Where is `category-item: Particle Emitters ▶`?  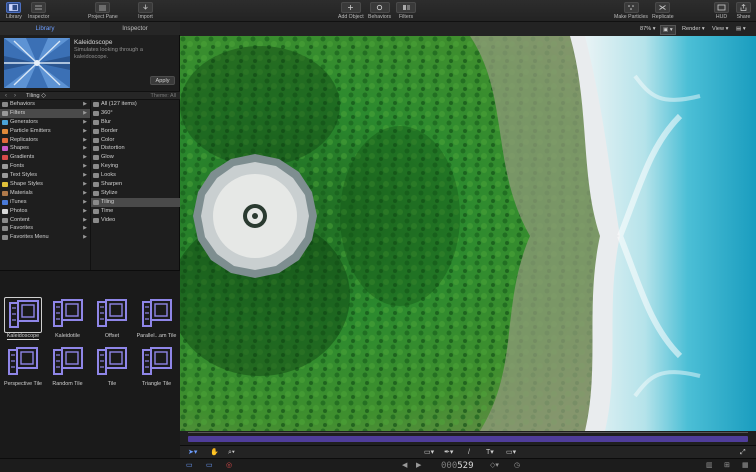
category-item: Particle Emitters ▶ is located at coordinates (45, 131).